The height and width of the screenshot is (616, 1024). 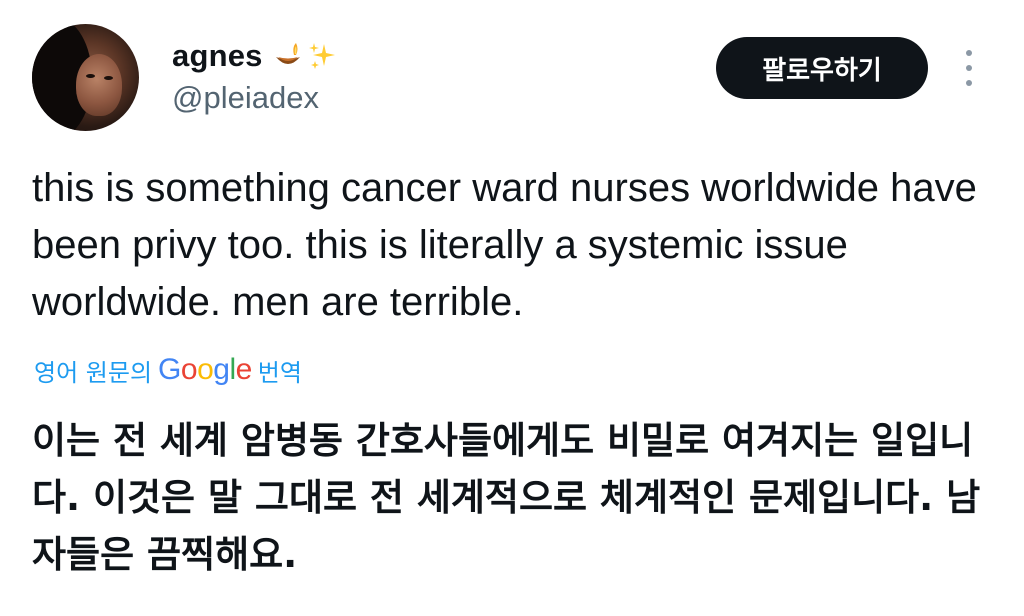 I want to click on avatar, so click(x=85, y=77).